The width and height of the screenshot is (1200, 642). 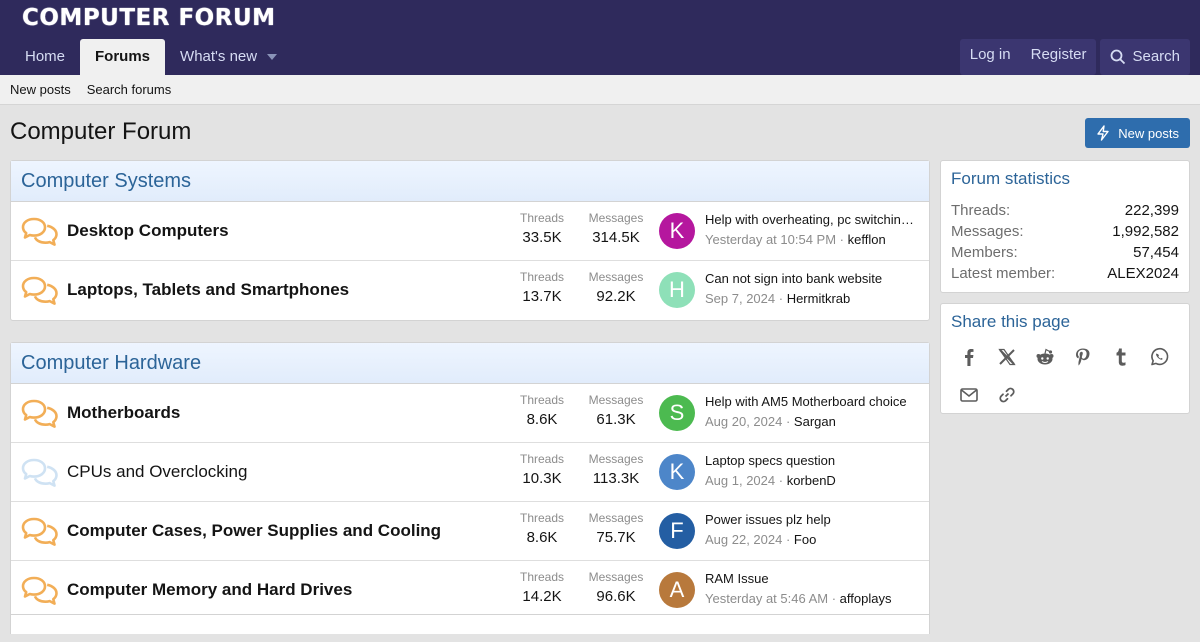 I want to click on reddit-icon, so click(x=1045, y=357).